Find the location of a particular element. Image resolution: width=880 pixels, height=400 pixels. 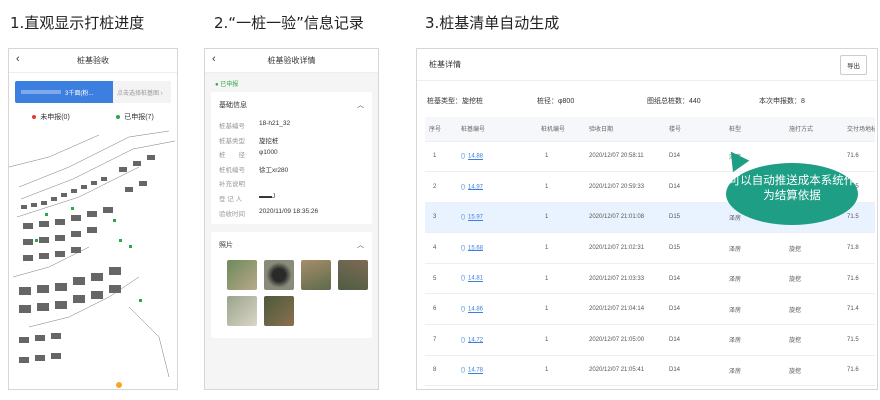

column-header: 交付场地标 is located at coordinates (859, 129).